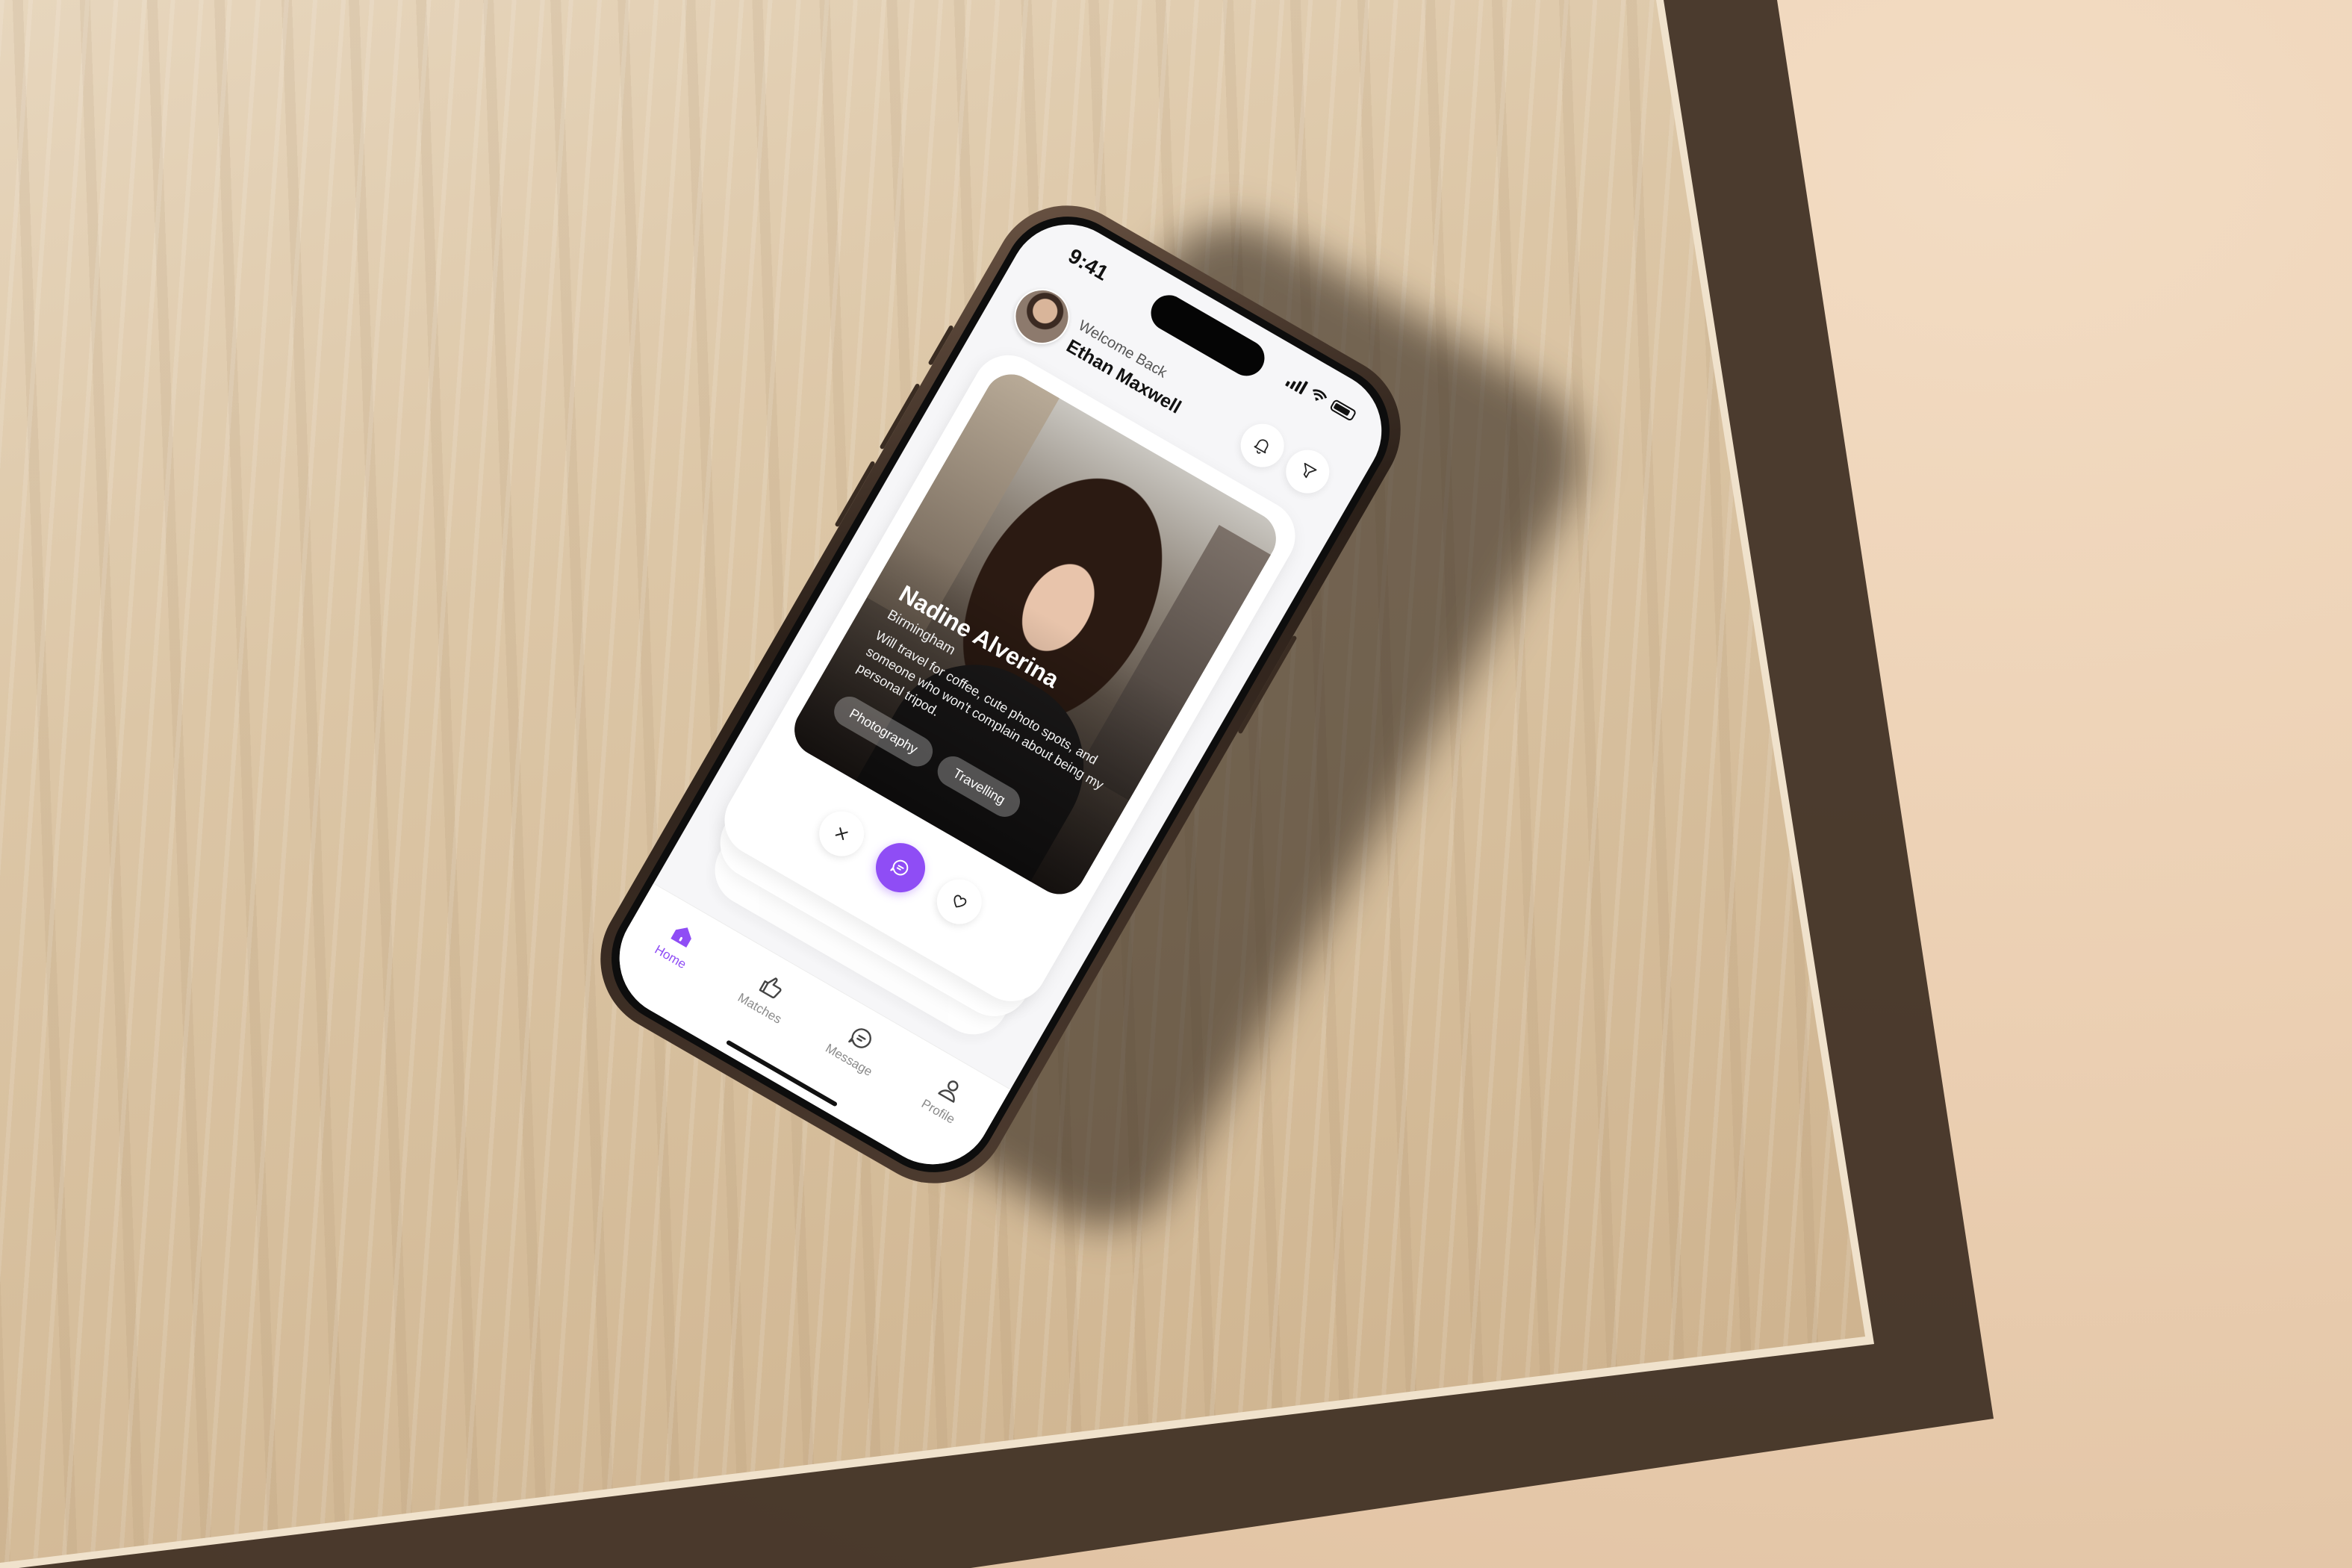 The image size is (2352, 1568). I want to click on message-button, so click(900, 868).